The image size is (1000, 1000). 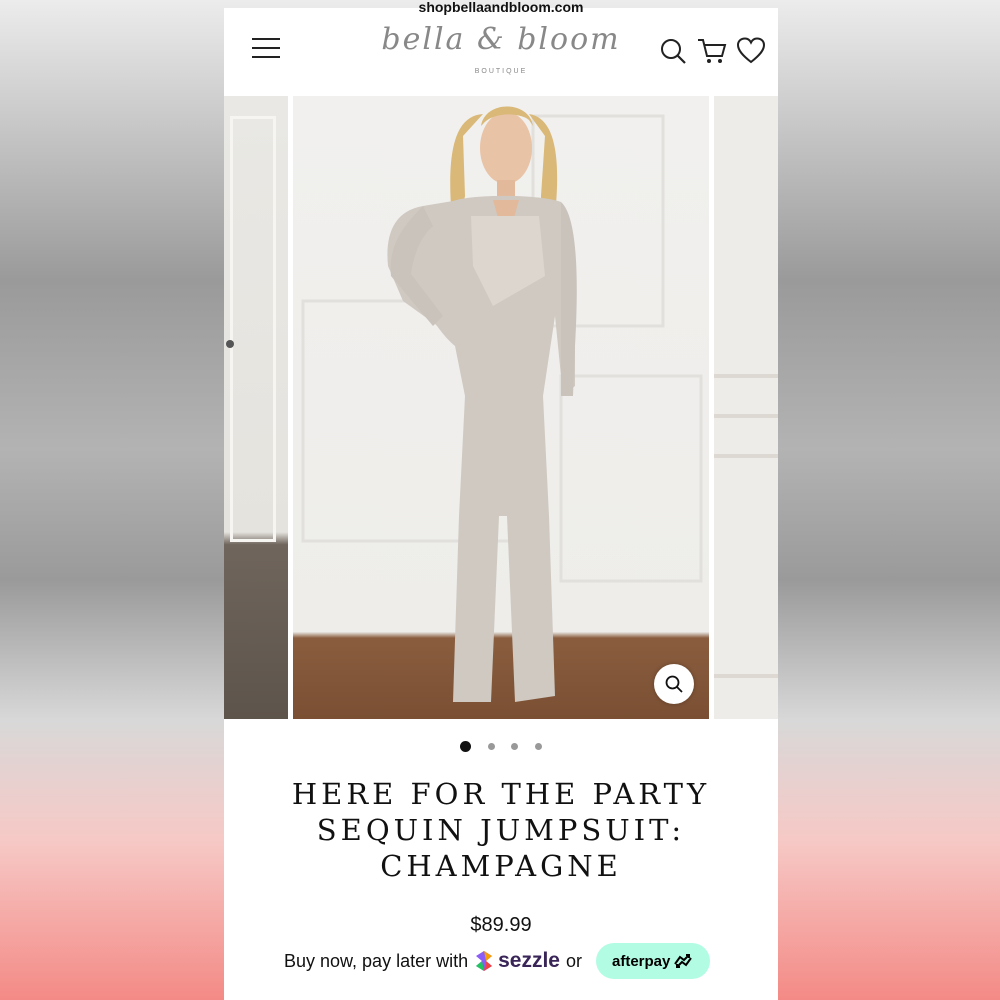 I want to click on url-text: shopbellaandbloom.com, so click(x=501, y=7).